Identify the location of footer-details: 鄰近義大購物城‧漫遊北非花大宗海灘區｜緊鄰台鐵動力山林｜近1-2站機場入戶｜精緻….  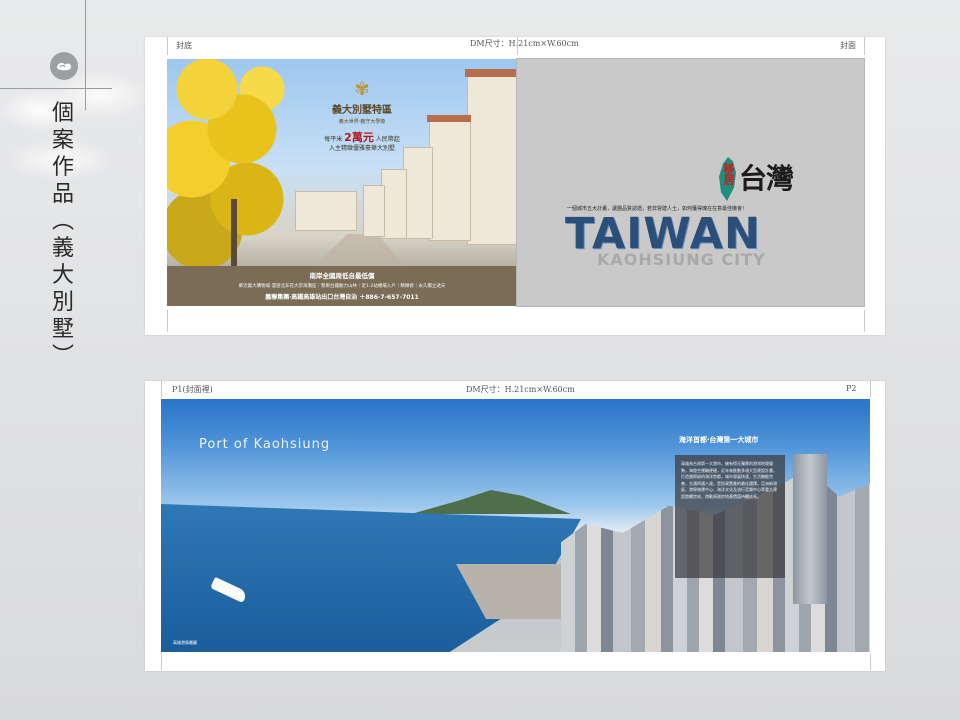
(342, 286).